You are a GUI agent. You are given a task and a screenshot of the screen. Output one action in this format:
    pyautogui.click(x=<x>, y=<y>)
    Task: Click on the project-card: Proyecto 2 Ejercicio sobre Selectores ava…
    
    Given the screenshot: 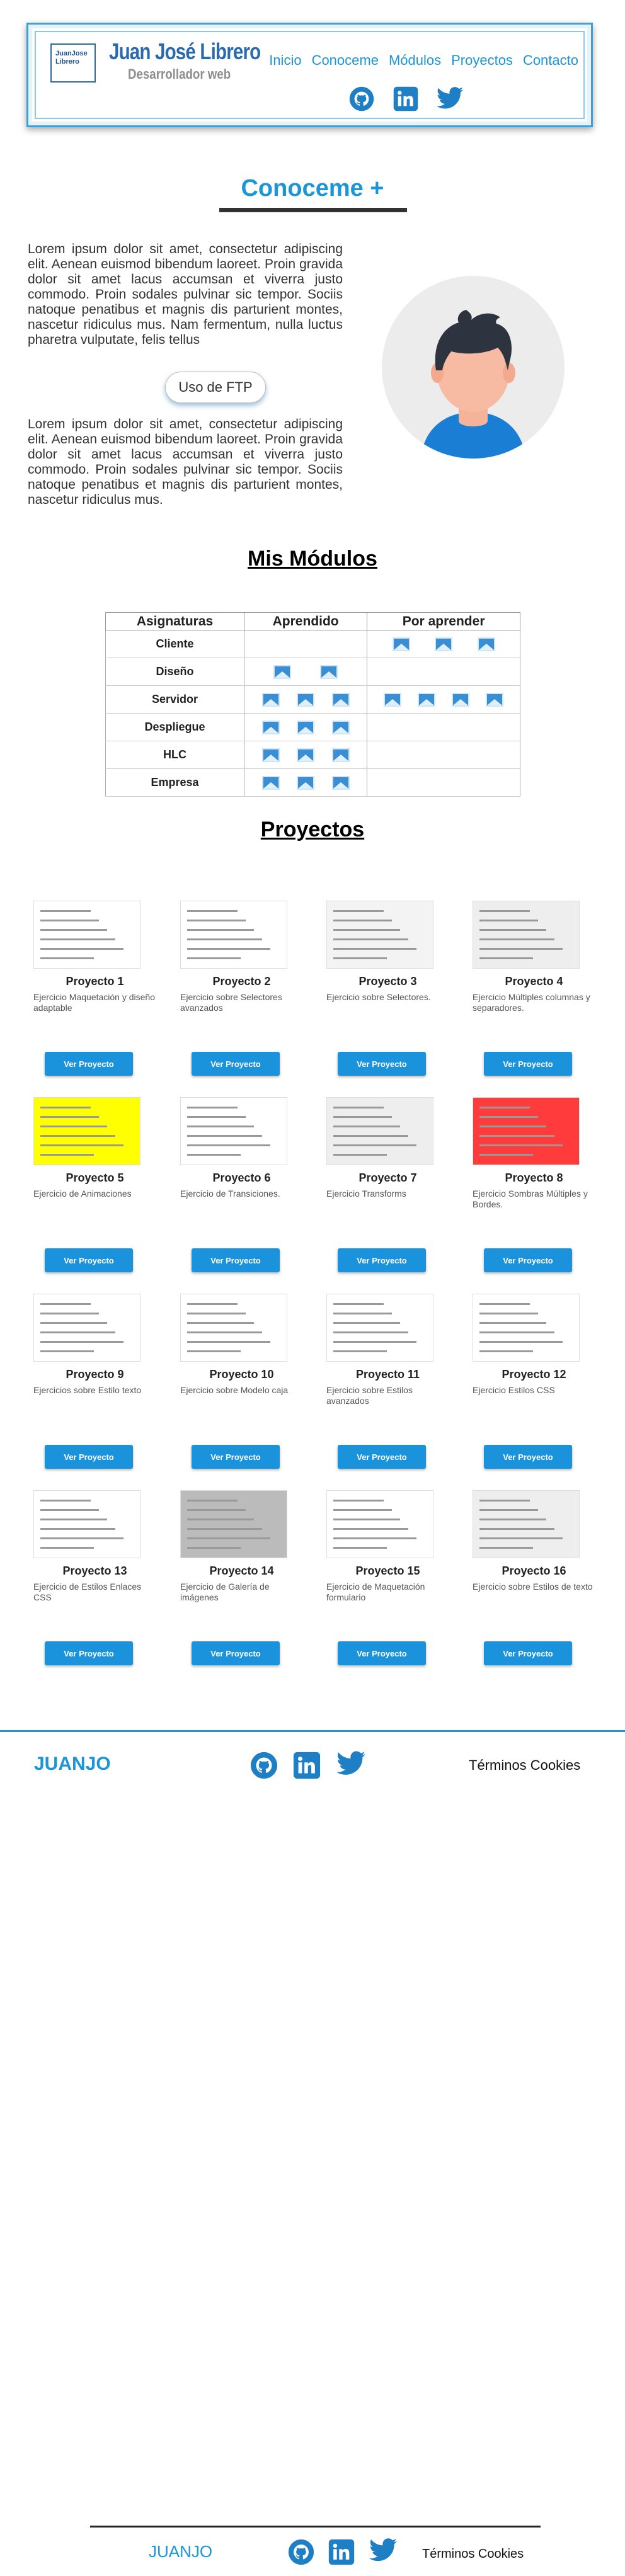 What is the action you would take?
    pyautogui.click(x=241, y=995)
    